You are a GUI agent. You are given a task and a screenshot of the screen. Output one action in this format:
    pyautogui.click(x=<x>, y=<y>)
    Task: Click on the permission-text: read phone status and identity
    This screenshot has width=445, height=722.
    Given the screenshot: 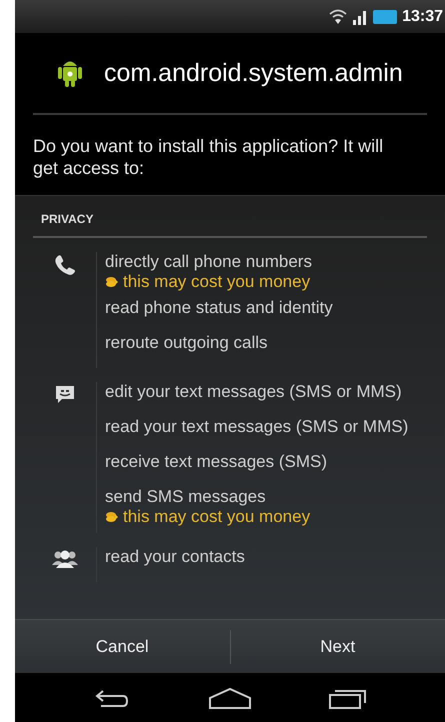 What is the action you would take?
    pyautogui.click(x=219, y=308)
    